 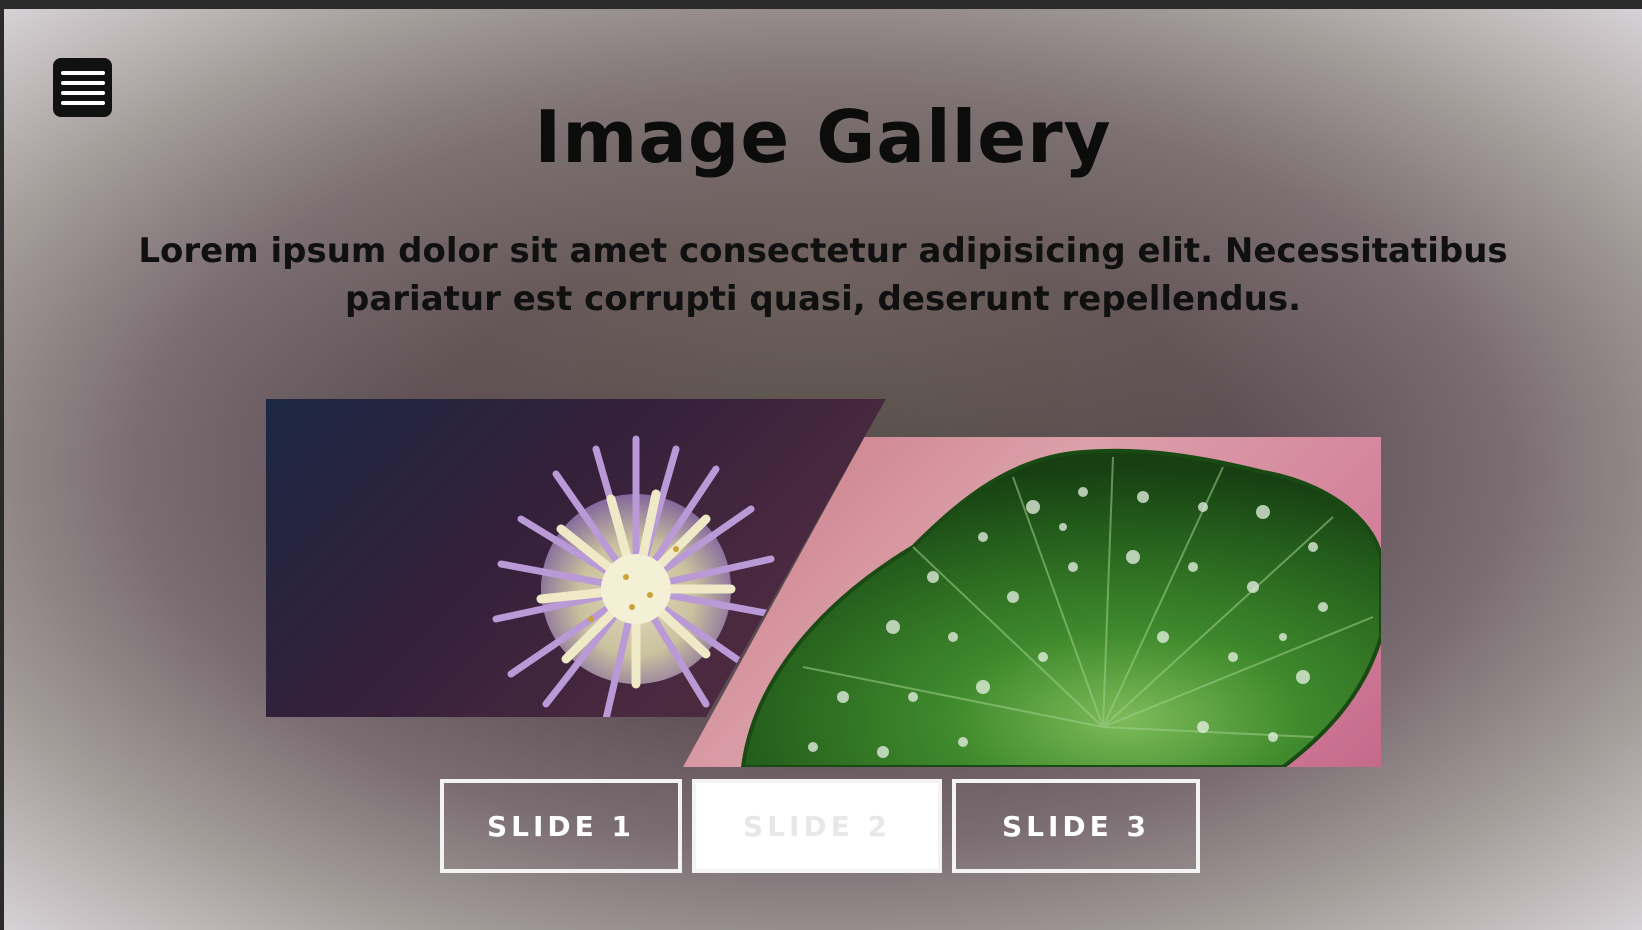 I want to click on slide-2-button: SLIDE 2, so click(x=817, y=826).